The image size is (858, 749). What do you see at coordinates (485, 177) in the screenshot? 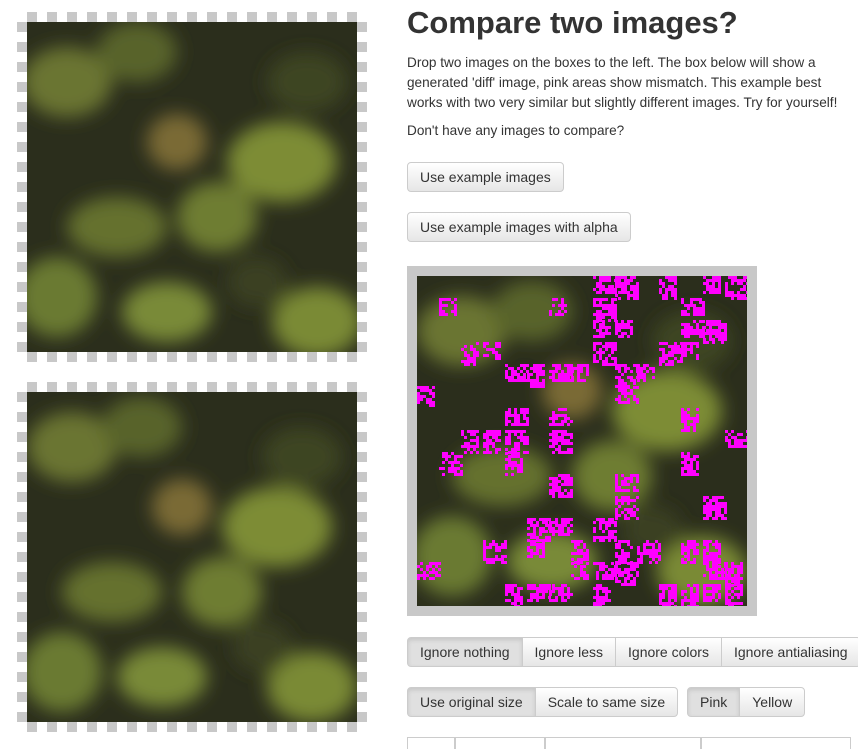
I see `use-example-images-button: Use example images` at bounding box center [485, 177].